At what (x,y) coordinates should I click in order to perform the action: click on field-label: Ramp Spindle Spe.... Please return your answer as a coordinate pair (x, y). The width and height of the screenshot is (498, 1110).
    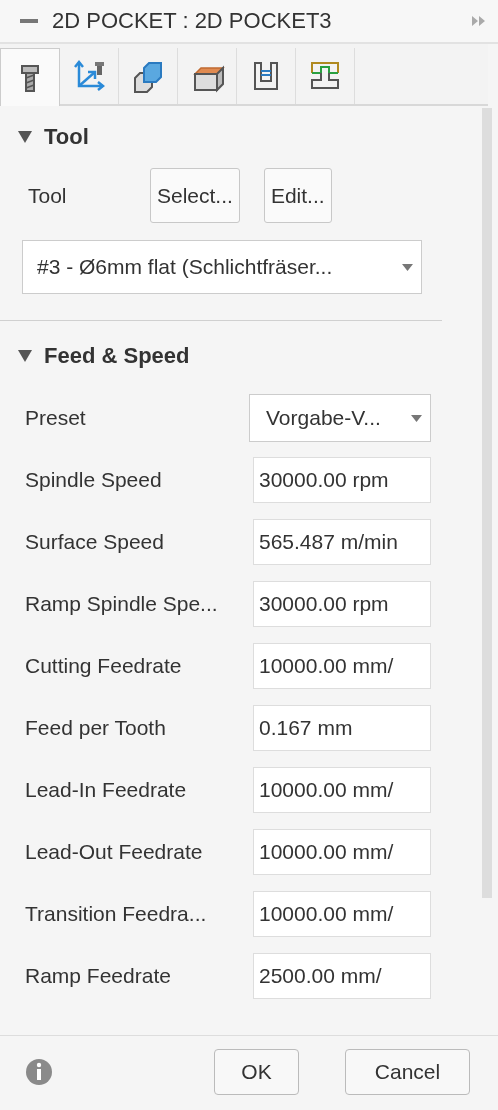
    Looking at the image, I should click on (122, 604).